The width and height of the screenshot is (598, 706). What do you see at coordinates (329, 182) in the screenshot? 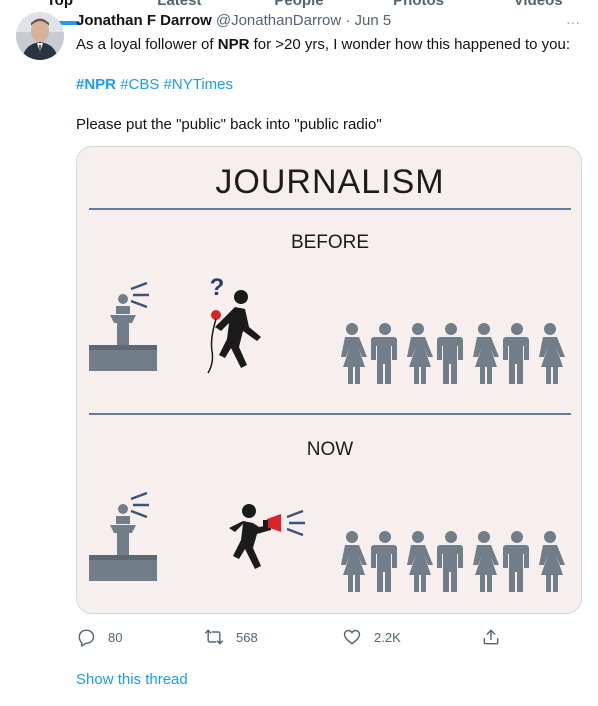
I see `image-title: JOURNALISM` at bounding box center [329, 182].